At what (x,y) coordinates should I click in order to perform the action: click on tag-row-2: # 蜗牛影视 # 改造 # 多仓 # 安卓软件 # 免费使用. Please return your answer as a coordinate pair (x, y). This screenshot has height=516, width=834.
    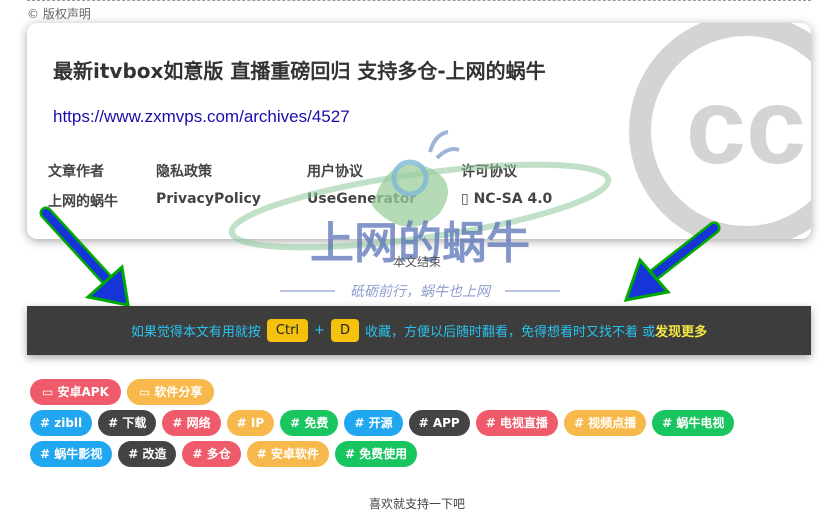
    Looking at the image, I should click on (224, 454).